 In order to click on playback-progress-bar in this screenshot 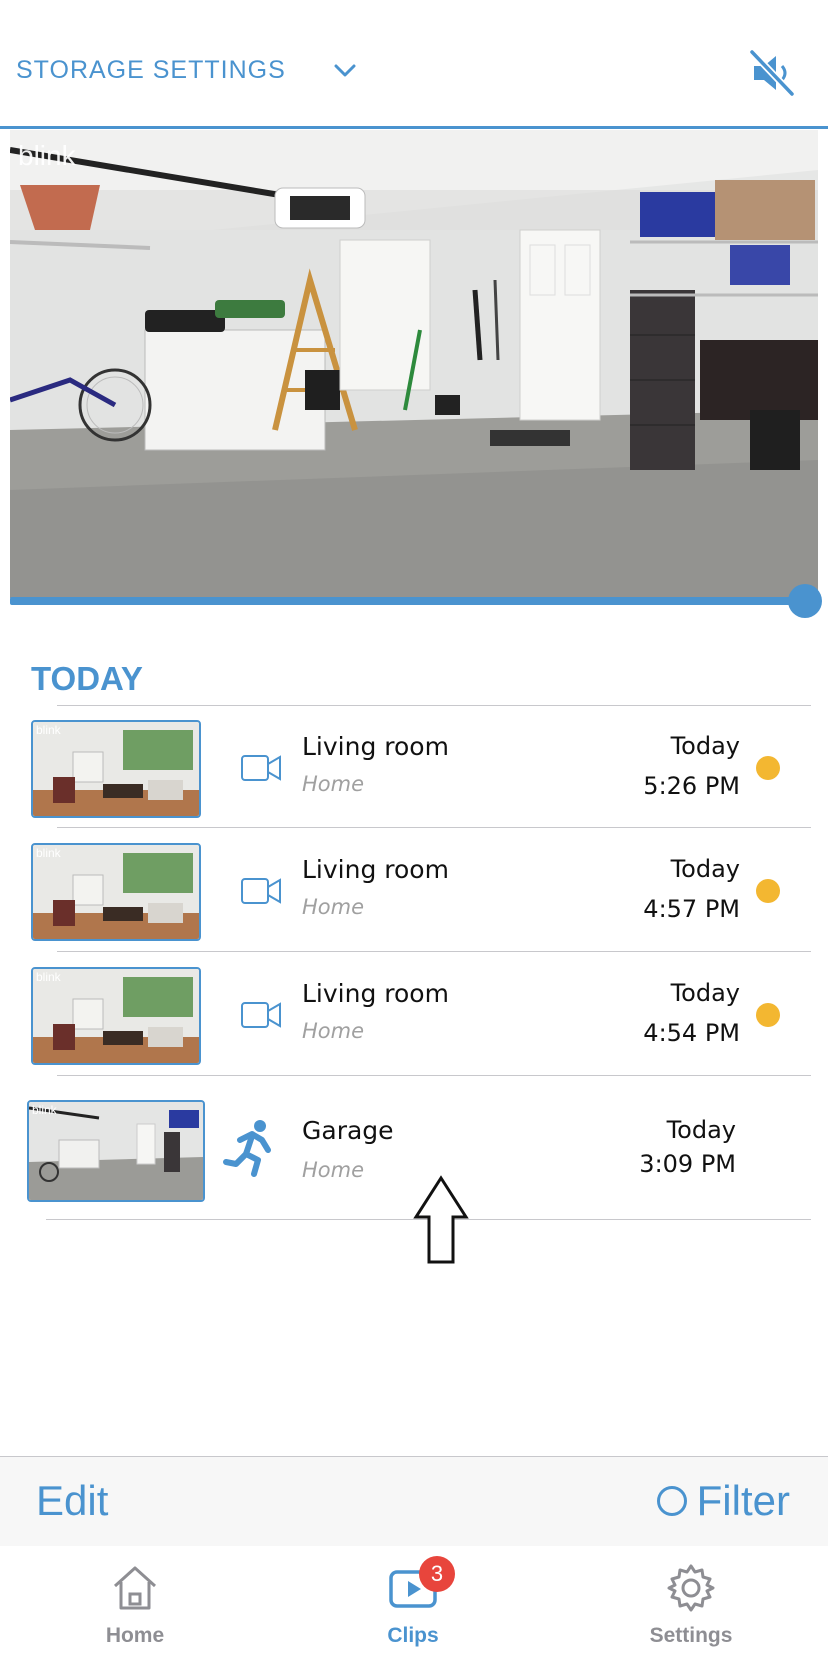, I will do `click(408, 601)`.